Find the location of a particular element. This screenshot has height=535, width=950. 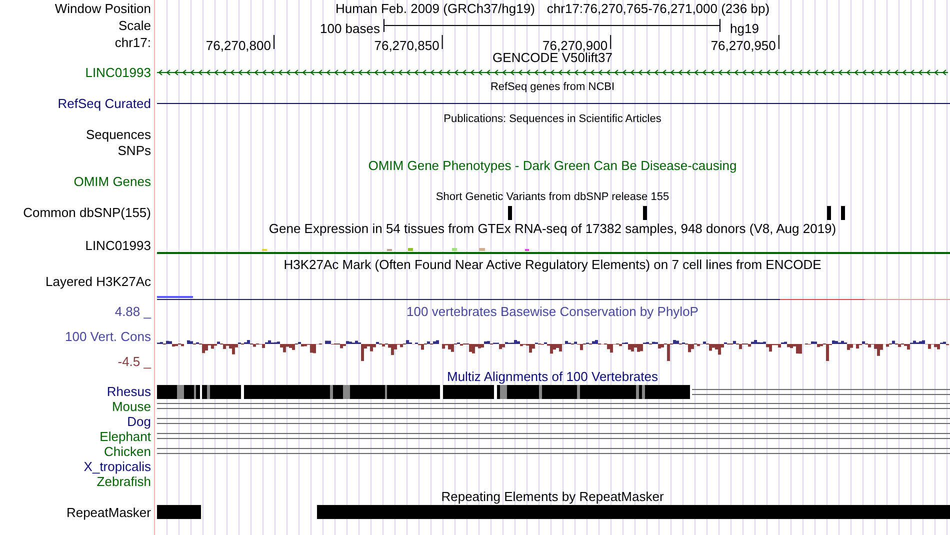

coordinate-label: 76,270,900 is located at coordinates (575, 45).